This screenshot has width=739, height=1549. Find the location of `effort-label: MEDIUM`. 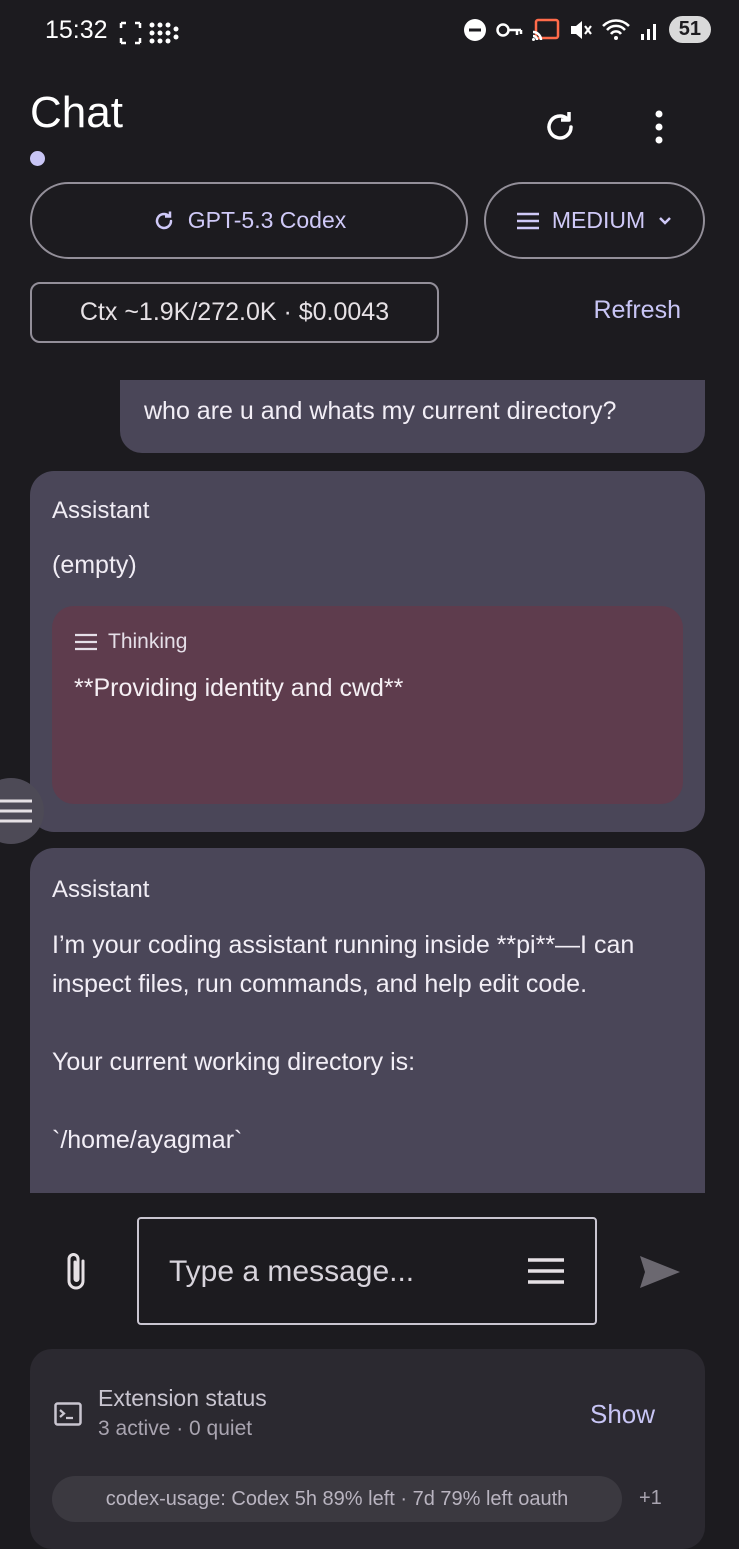

effort-label: MEDIUM is located at coordinates (598, 220).